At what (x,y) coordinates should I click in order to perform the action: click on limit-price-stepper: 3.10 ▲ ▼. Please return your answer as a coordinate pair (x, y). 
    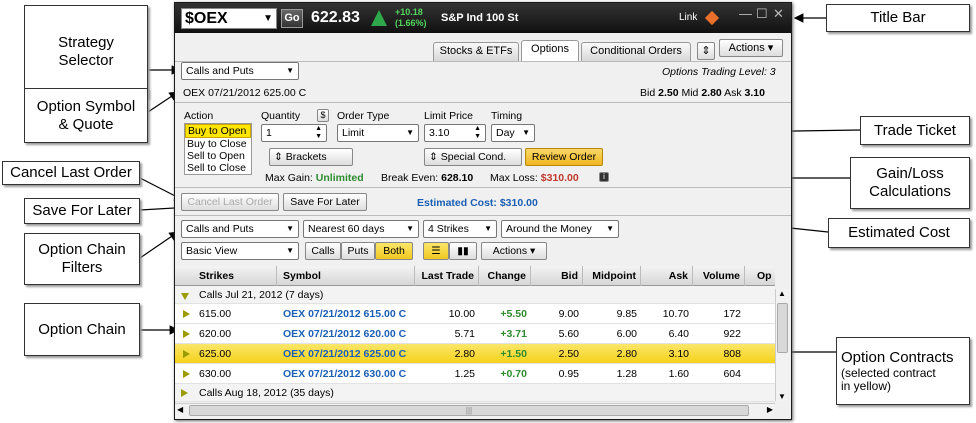
    Looking at the image, I should click on (455, 133).